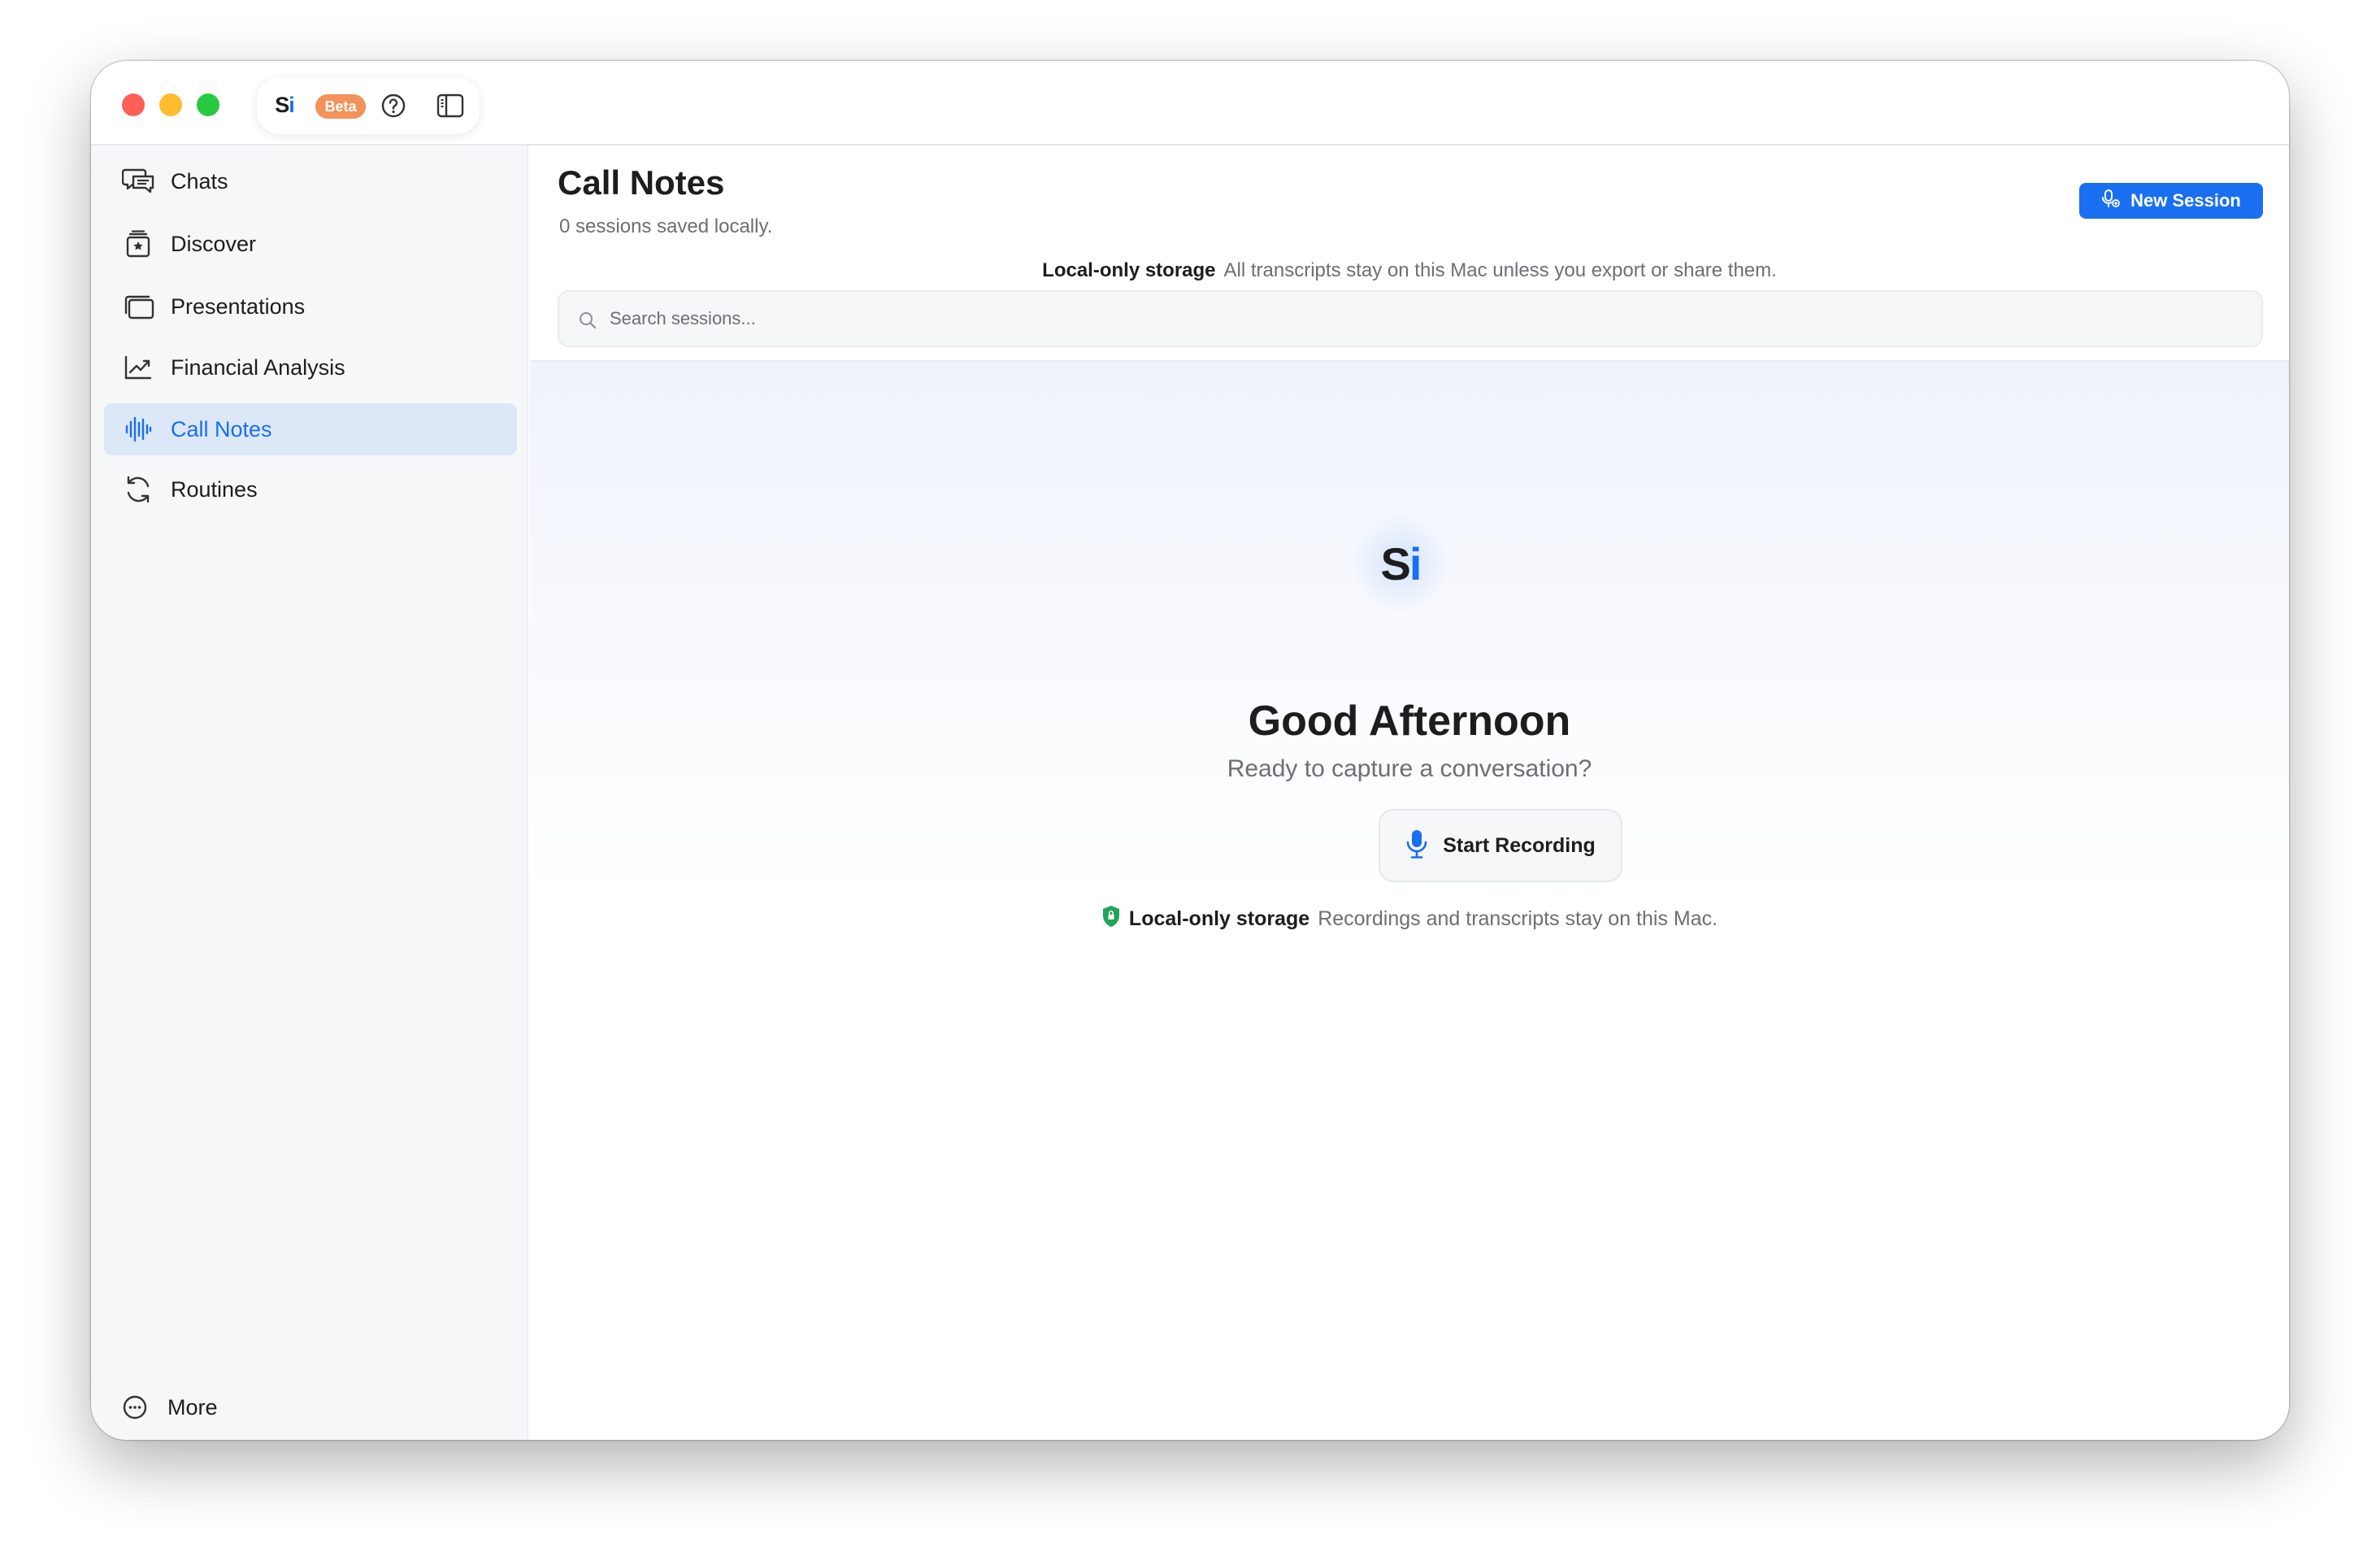 The width and height of the screenshot is (2380, 1561). Describe the element at coordinates (1395, 563) in the screenshot. I see `hero-logo-s: S` at that location.